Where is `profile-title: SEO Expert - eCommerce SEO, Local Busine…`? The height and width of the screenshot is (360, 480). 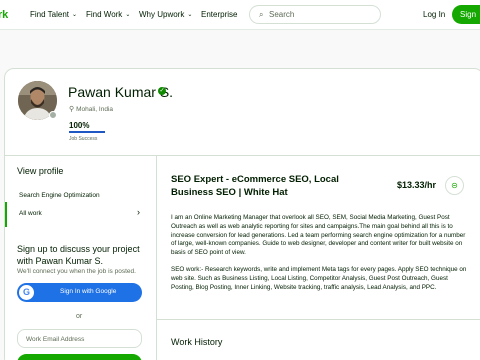 profile-title: SEO Expert - eCommerce SEO, Local Busine… is located at coordinates (255, 186).